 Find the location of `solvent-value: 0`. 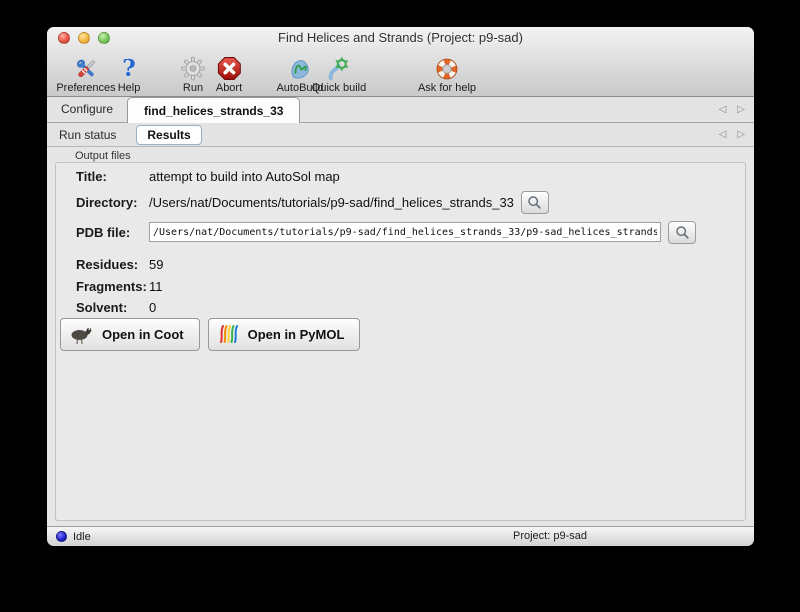

solvent-value: 0 is located at coordinates (153, 307).